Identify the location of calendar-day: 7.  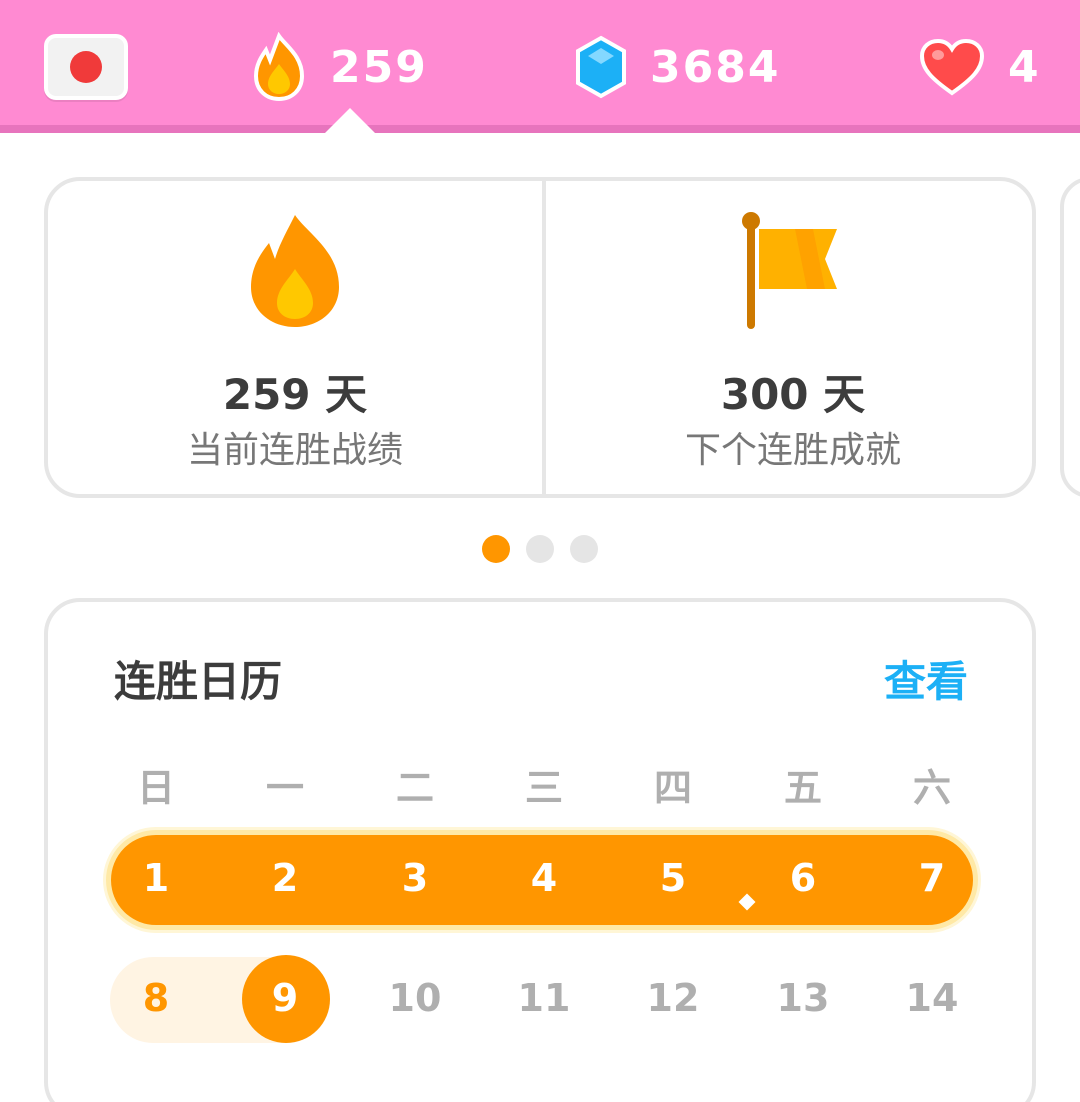
(932, 878).